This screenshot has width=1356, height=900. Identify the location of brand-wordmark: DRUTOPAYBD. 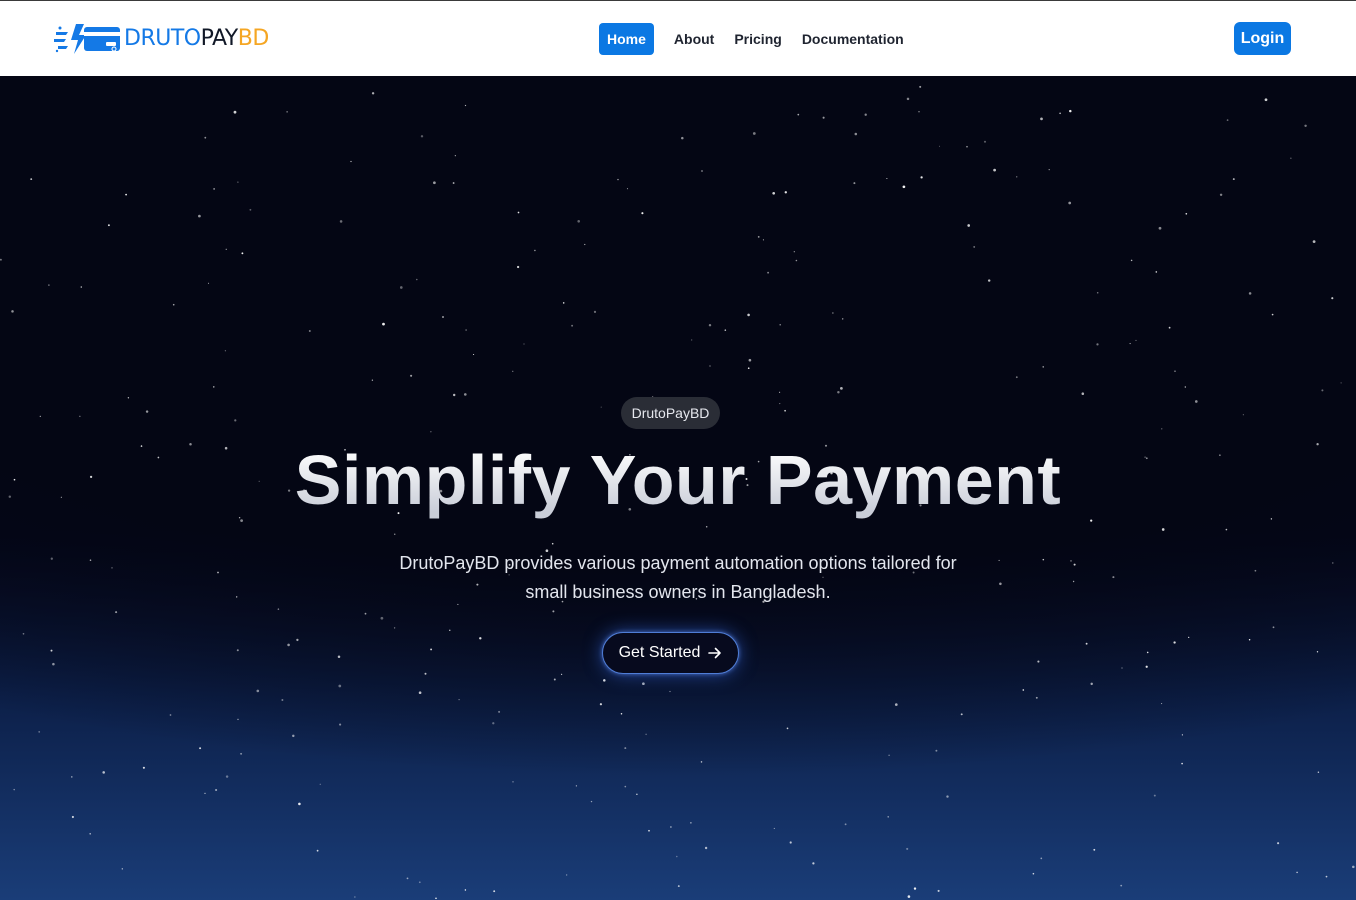
(196, 39).